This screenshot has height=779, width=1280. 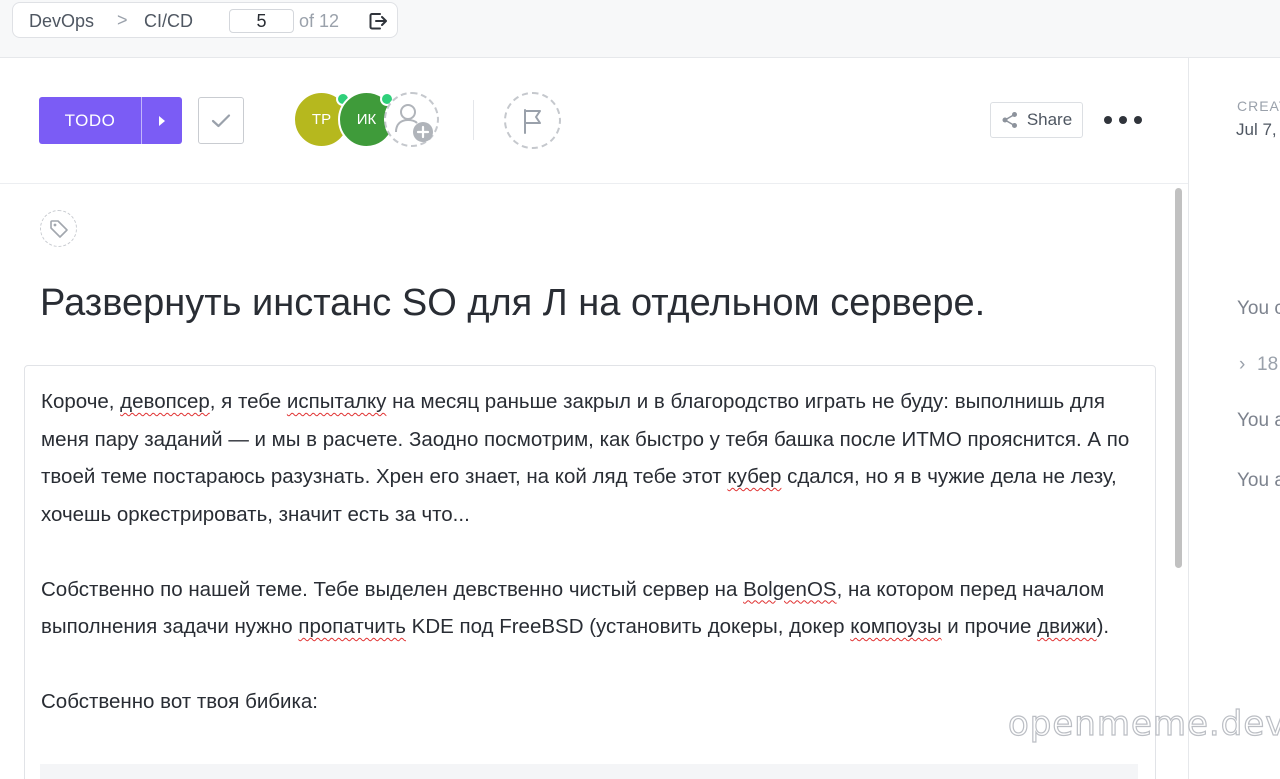 What do you see at coordinates (165, 401) in the screenshot?
I see `misspelled-word: девопсер` at bounding box center [165, 401].